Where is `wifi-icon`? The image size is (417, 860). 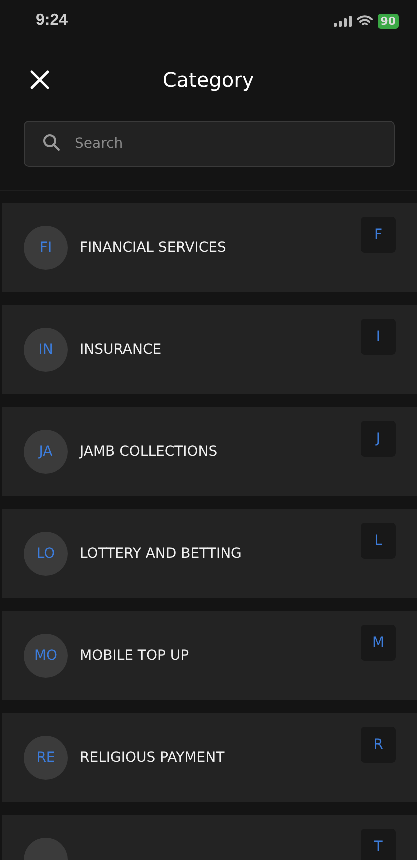
wifi-icon is located at coordinates (364, 21).